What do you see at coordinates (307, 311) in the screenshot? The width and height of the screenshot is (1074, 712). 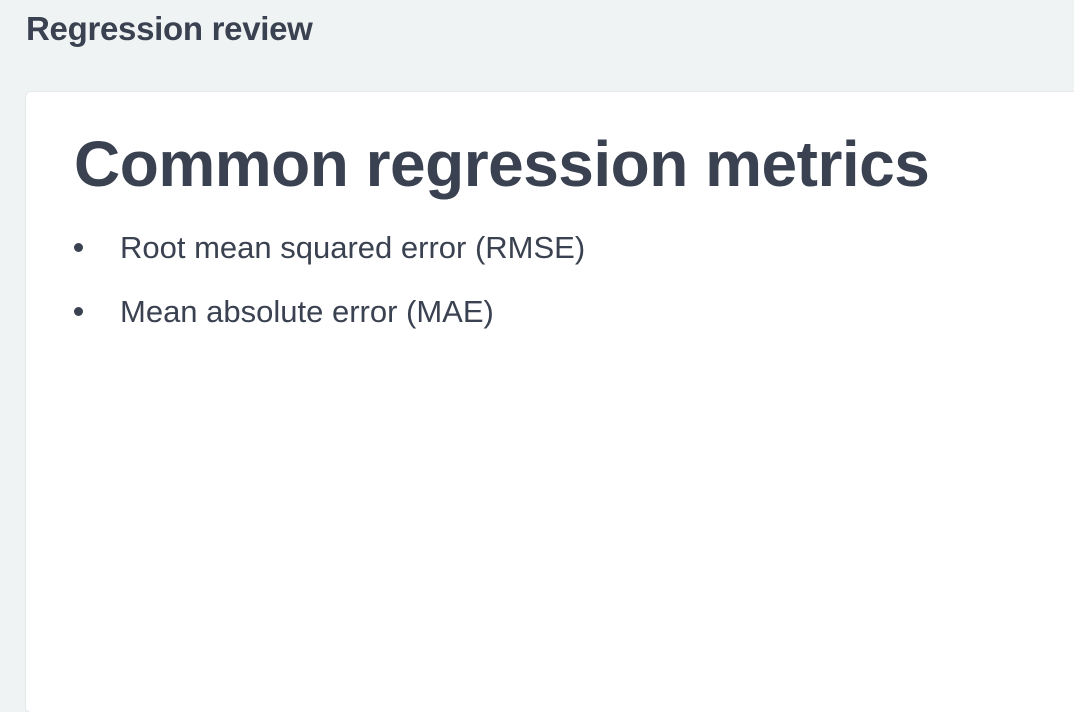 I see `bullet-text: Mean absolute error (MAE)` at bounding box center [307, 311].